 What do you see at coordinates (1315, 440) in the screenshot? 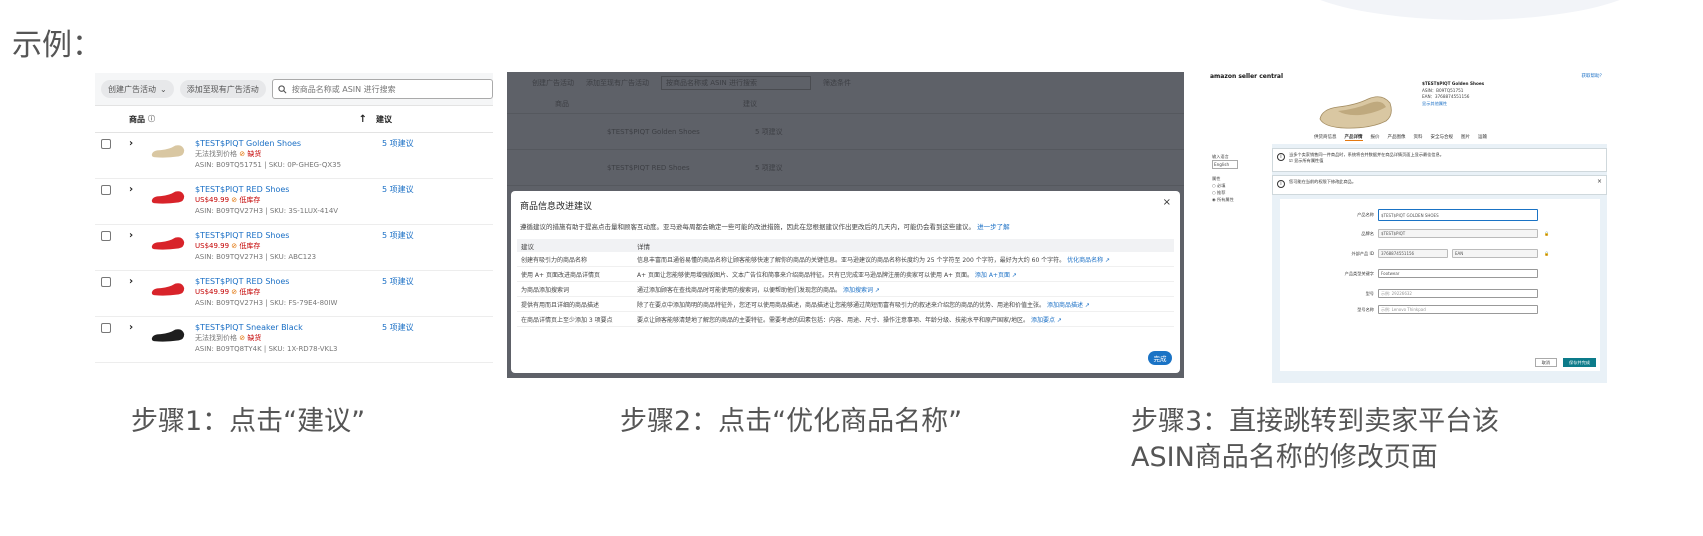
I see `caption-step3: 步骤3：直接跳转到卖家平台该 ASIN商品名称的修改页面` at bounding box center [1315, 440].